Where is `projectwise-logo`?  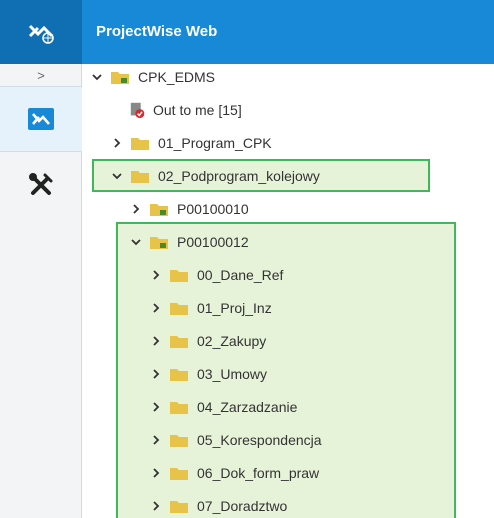 projectwise-logo is located at coordinates (41, 32).